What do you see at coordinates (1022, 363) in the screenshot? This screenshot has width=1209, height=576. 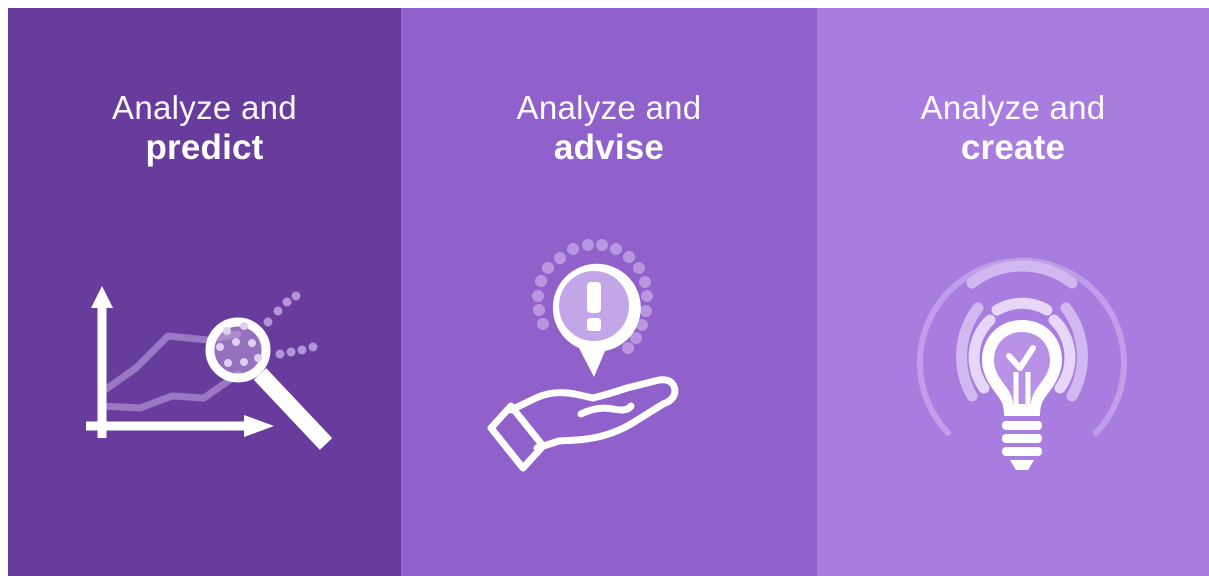 I see `lightbulb-icon` at bounding box center [1022, 363].